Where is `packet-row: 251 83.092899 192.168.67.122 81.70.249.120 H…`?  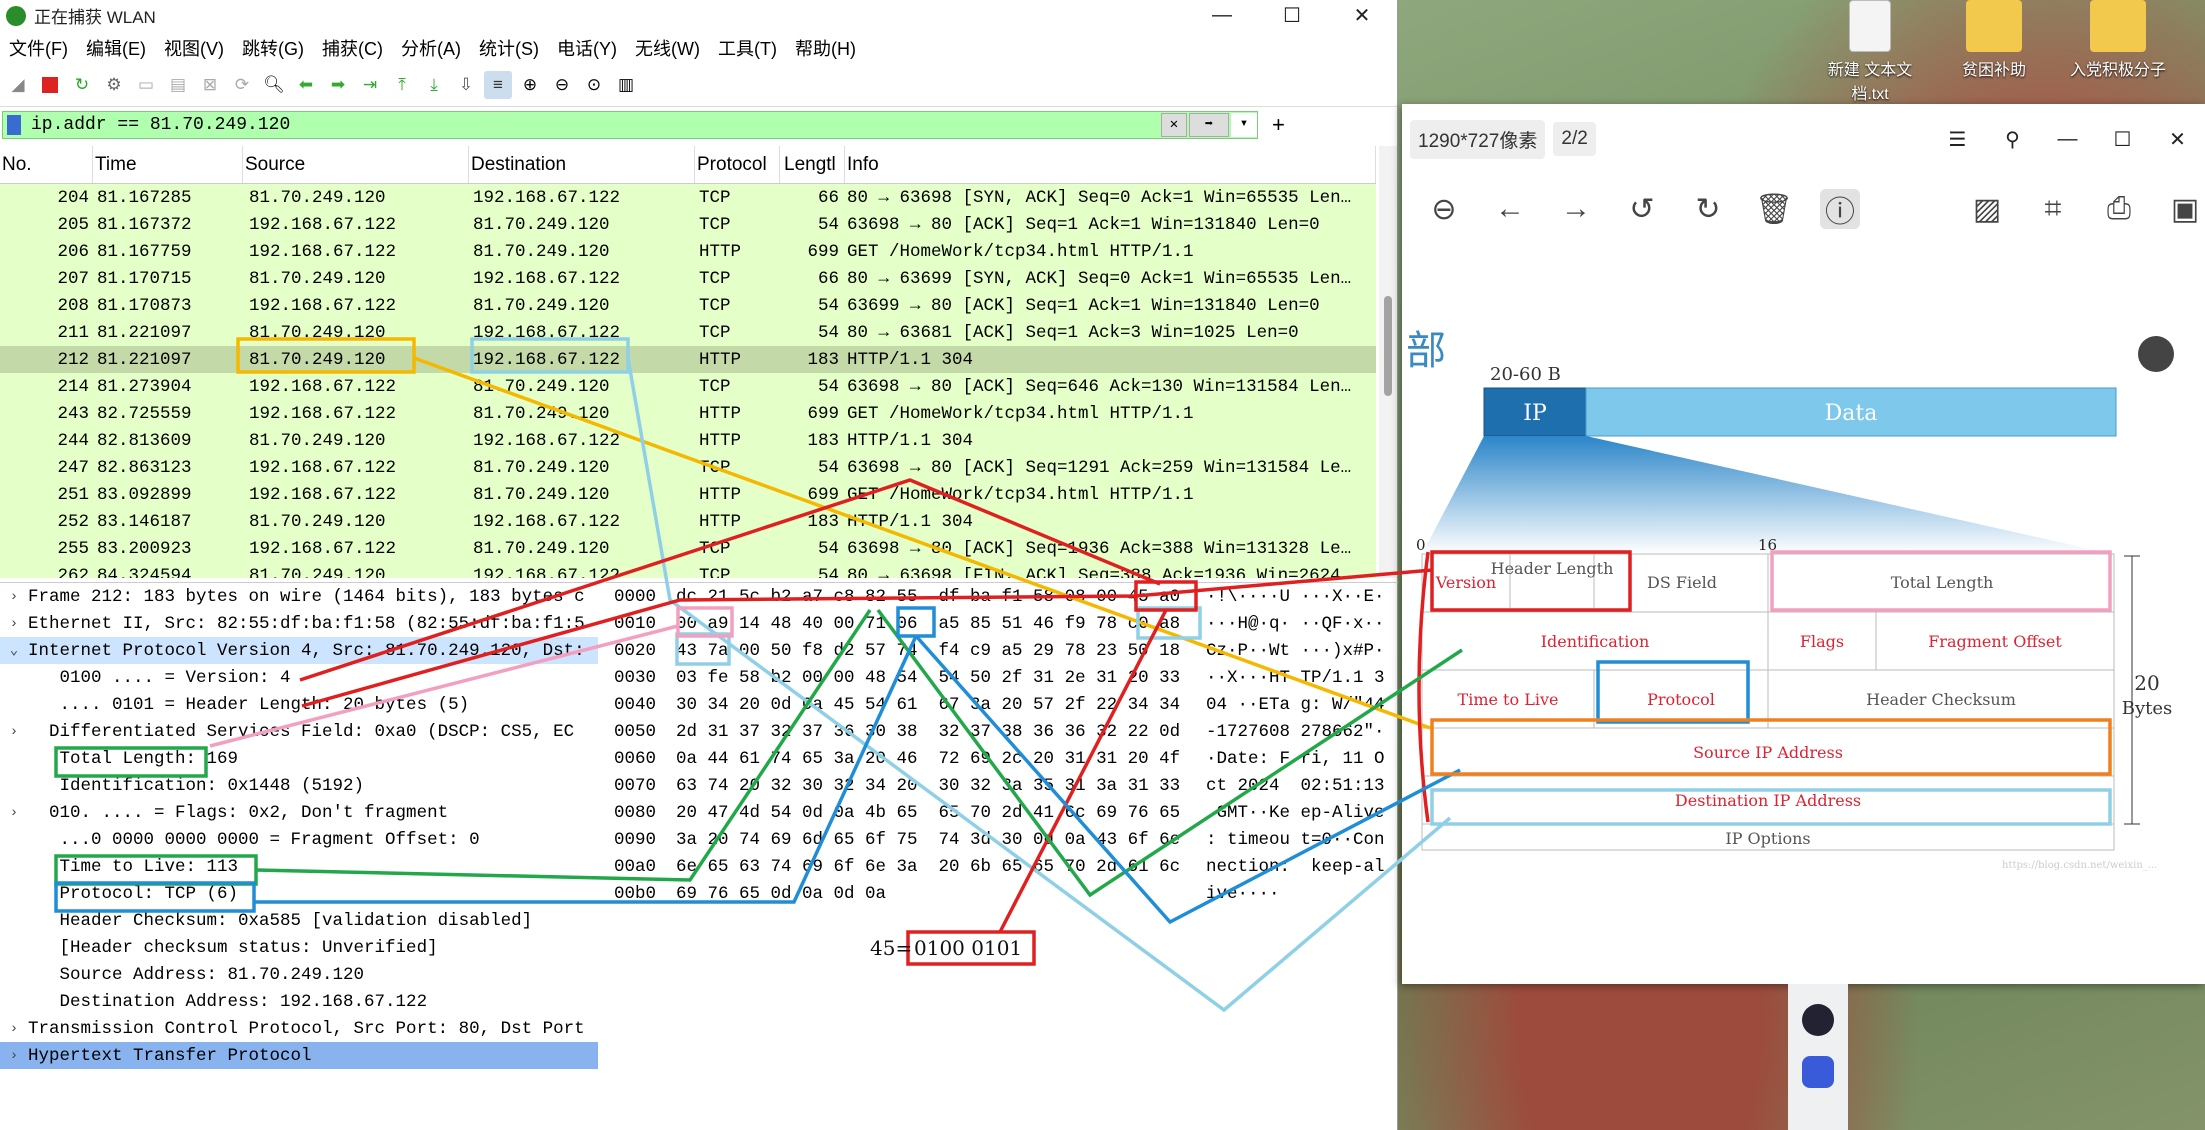
packet-row: 251 83.092899 192.168.67.122 81.70.249.120 H… is located at coordinates (688, 494).